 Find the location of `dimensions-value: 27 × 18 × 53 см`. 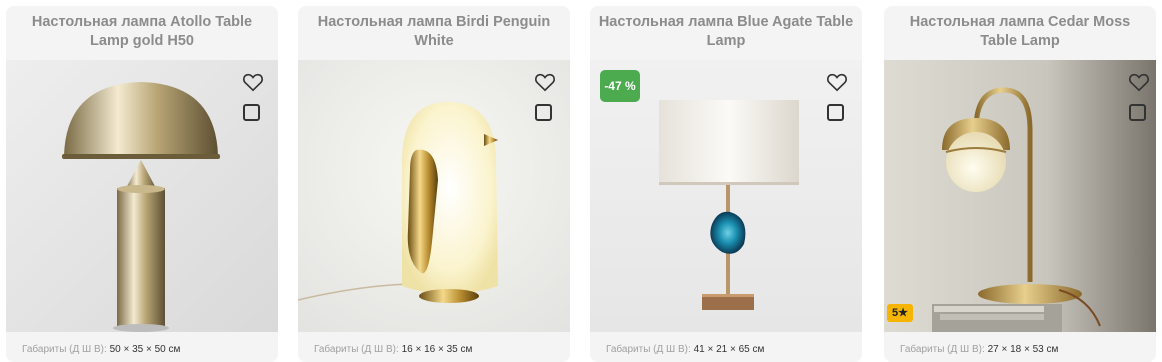

dimensions-value: 27 × 18 × 53 см is located at coordinates (1023, 349).